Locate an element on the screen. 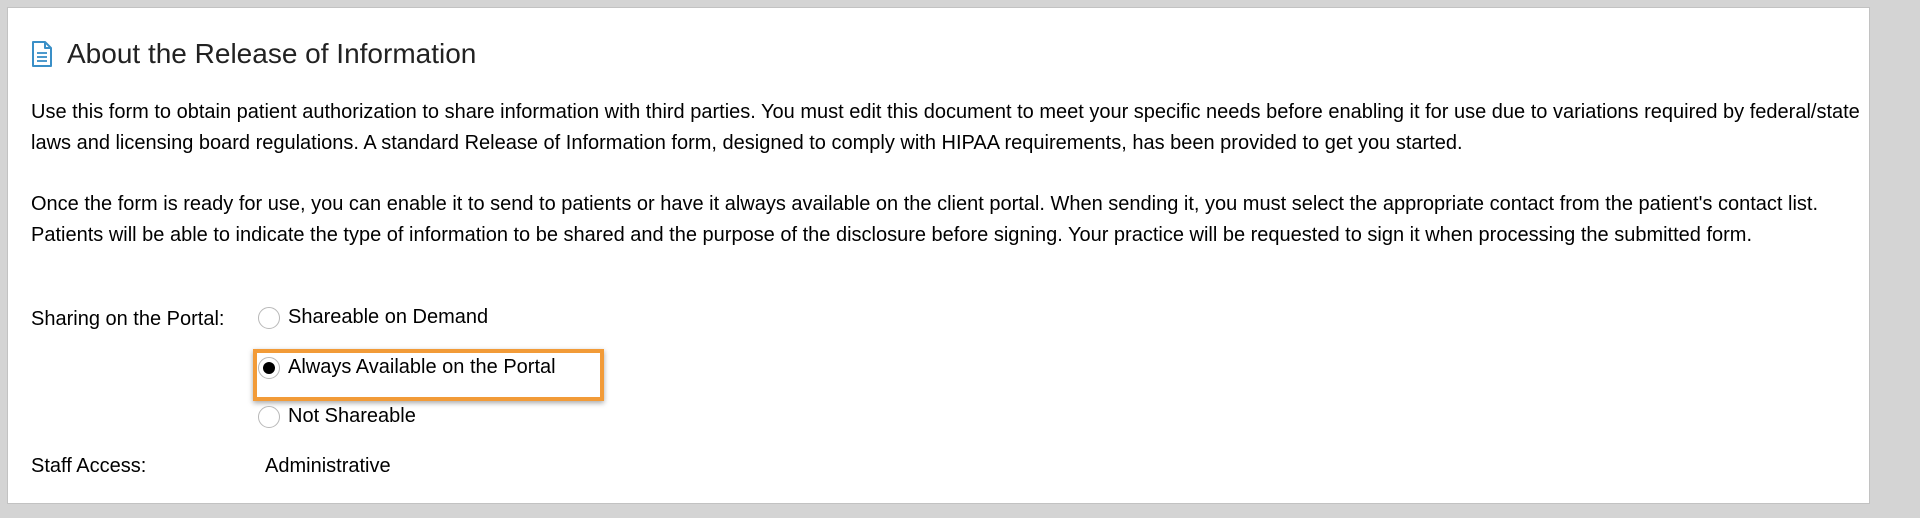 Image resolution: width=1920 pixels, height=518 pixels. panel-header: About the Release of Information is located at coordinates (253, 54).